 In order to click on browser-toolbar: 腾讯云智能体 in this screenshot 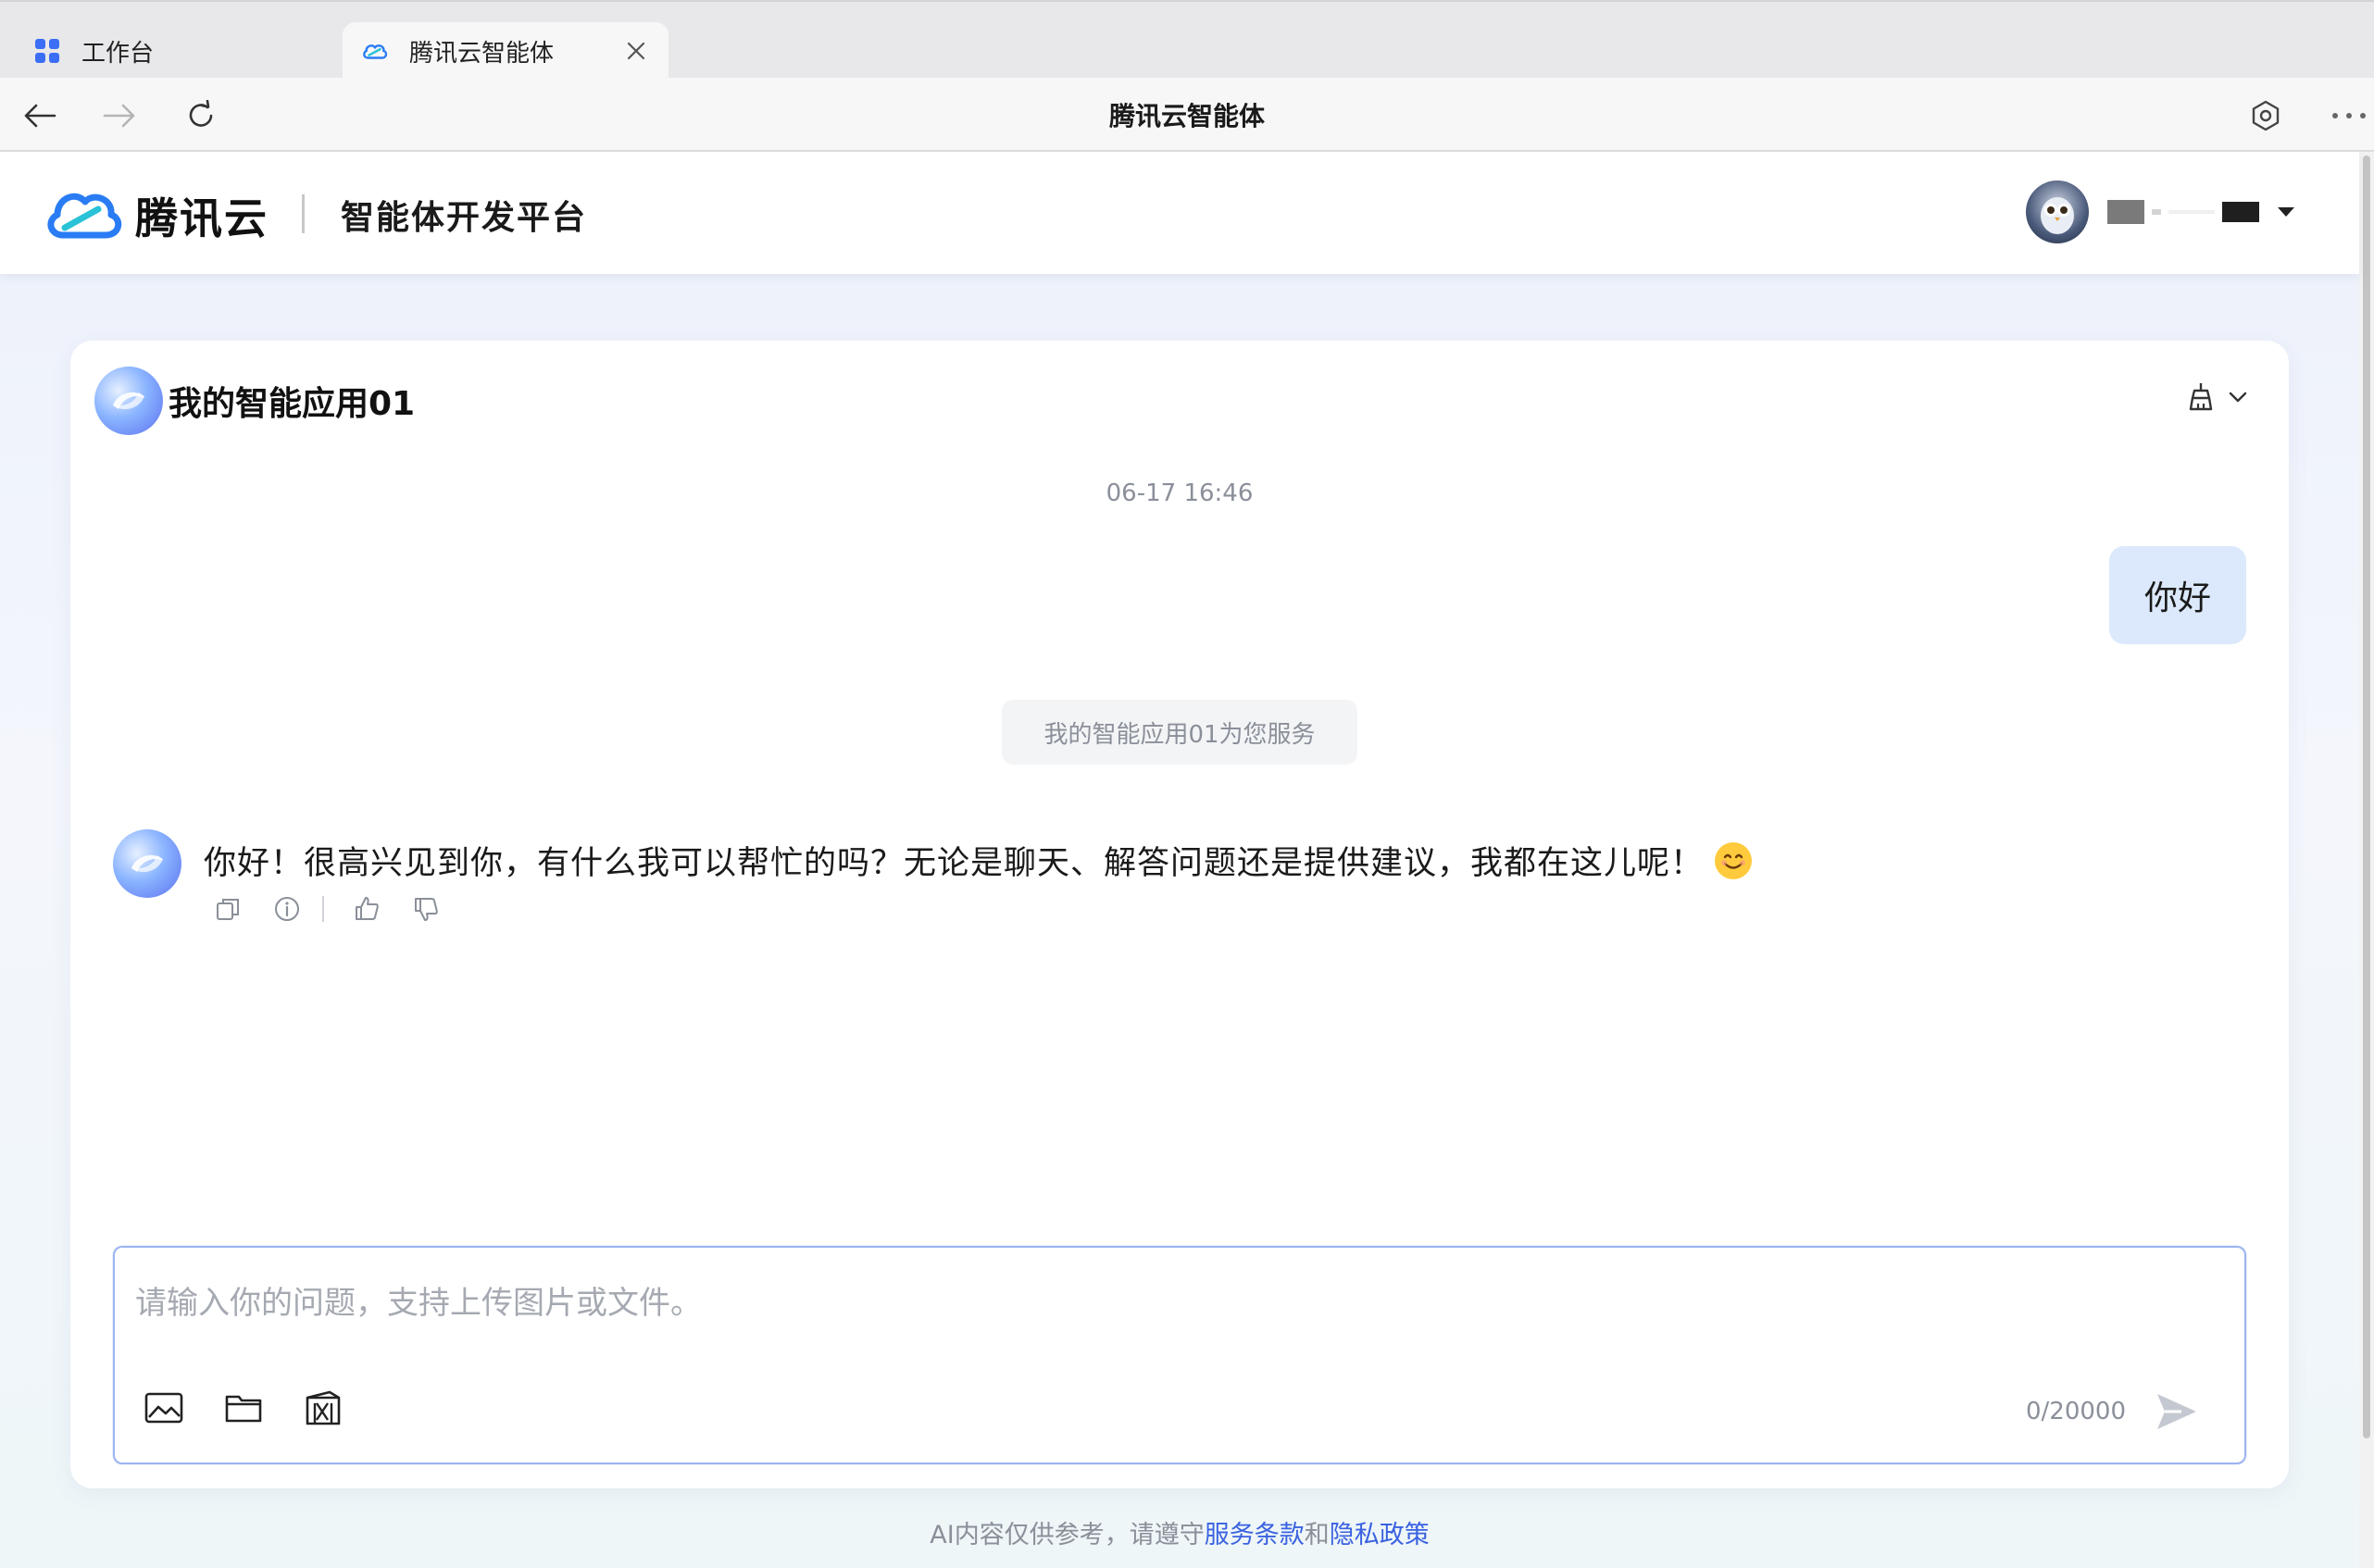, I will do `click(1187, 115)`.